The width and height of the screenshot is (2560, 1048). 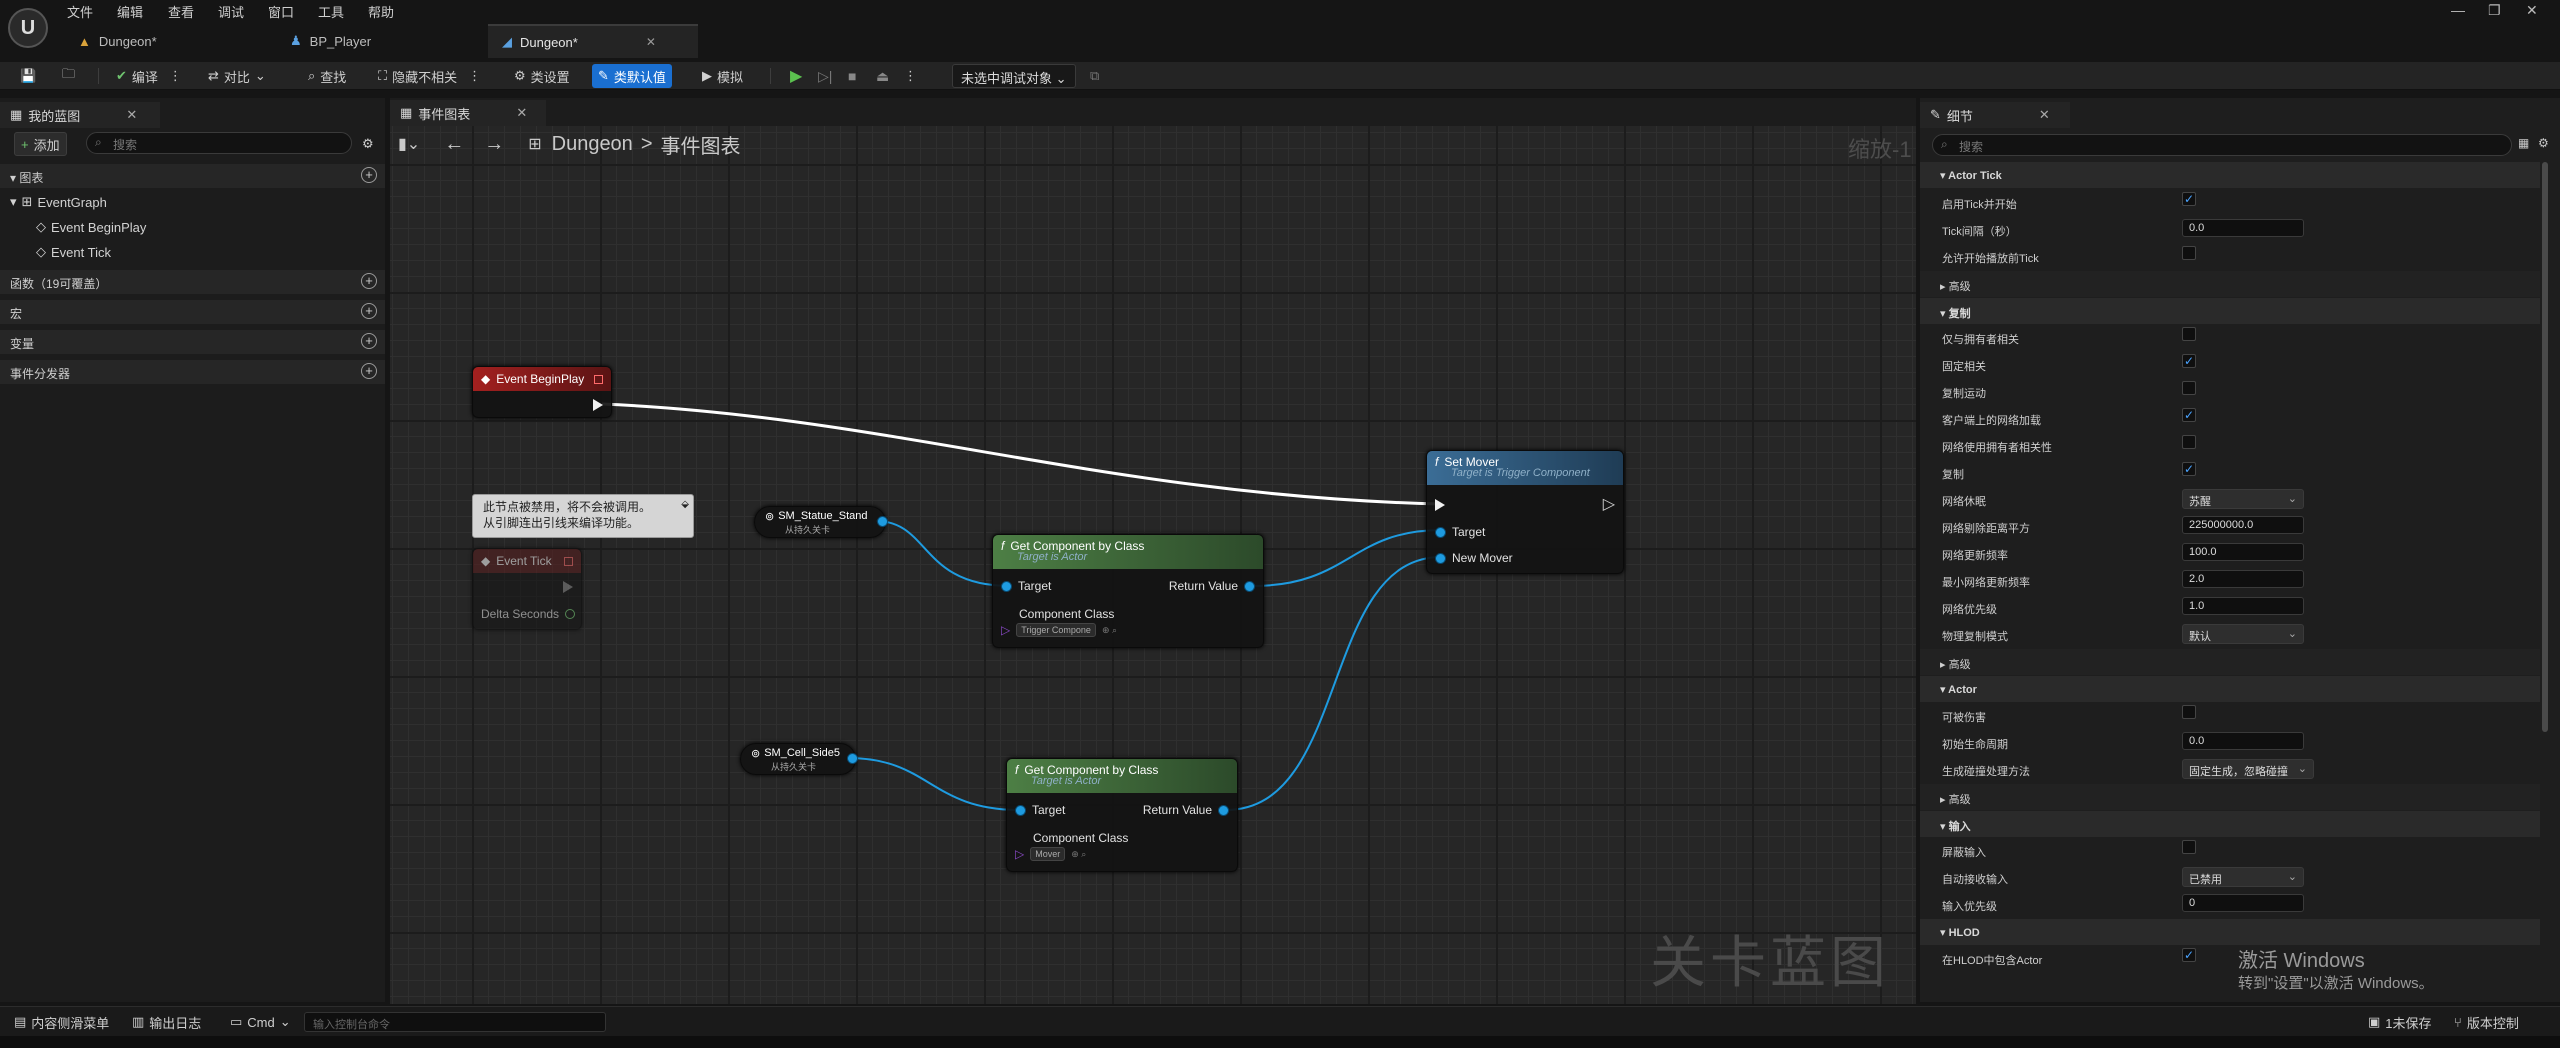 I want to click on exec-out-pin, so click(x=568, y=587).